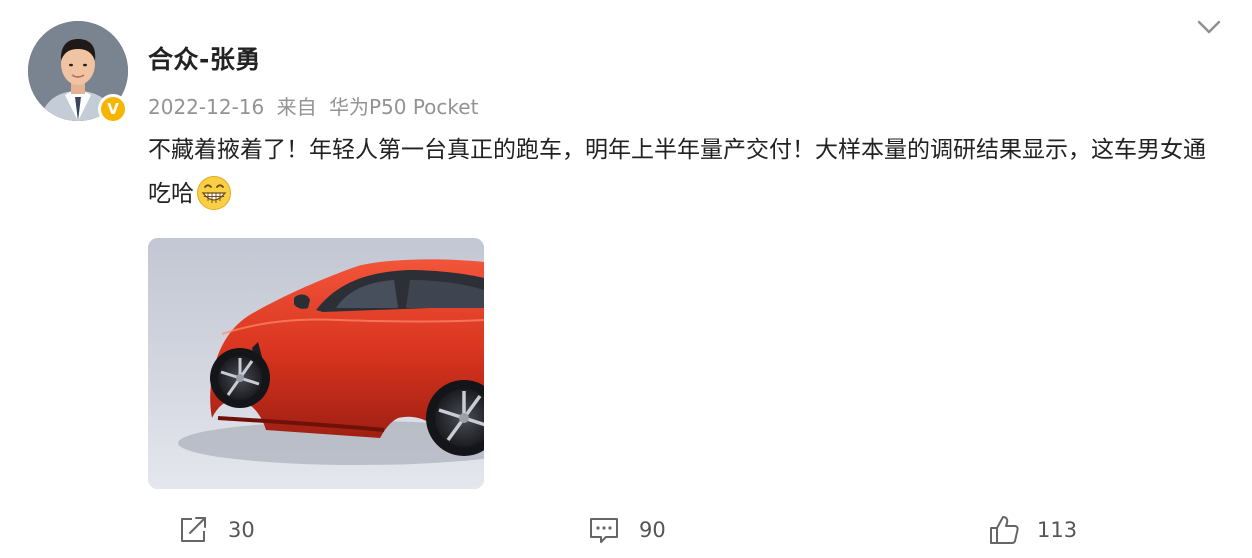 Image resolution: width=1252 pixels, height=558 pixels. I want to click on share-icon, so click(193, 529).